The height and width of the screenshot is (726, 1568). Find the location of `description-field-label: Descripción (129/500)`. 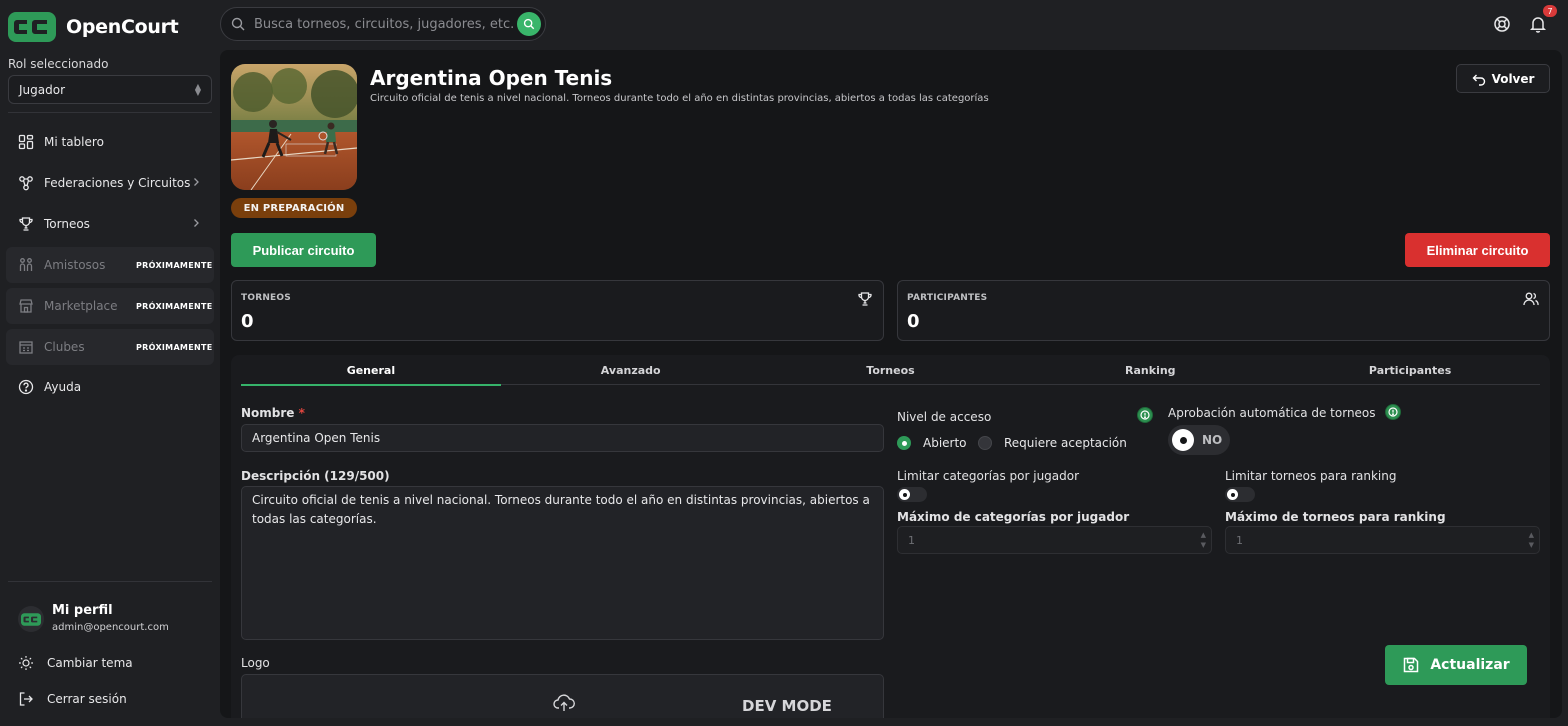

description-field-label: Descripción (129/500) is located at coordinates (315, 476).